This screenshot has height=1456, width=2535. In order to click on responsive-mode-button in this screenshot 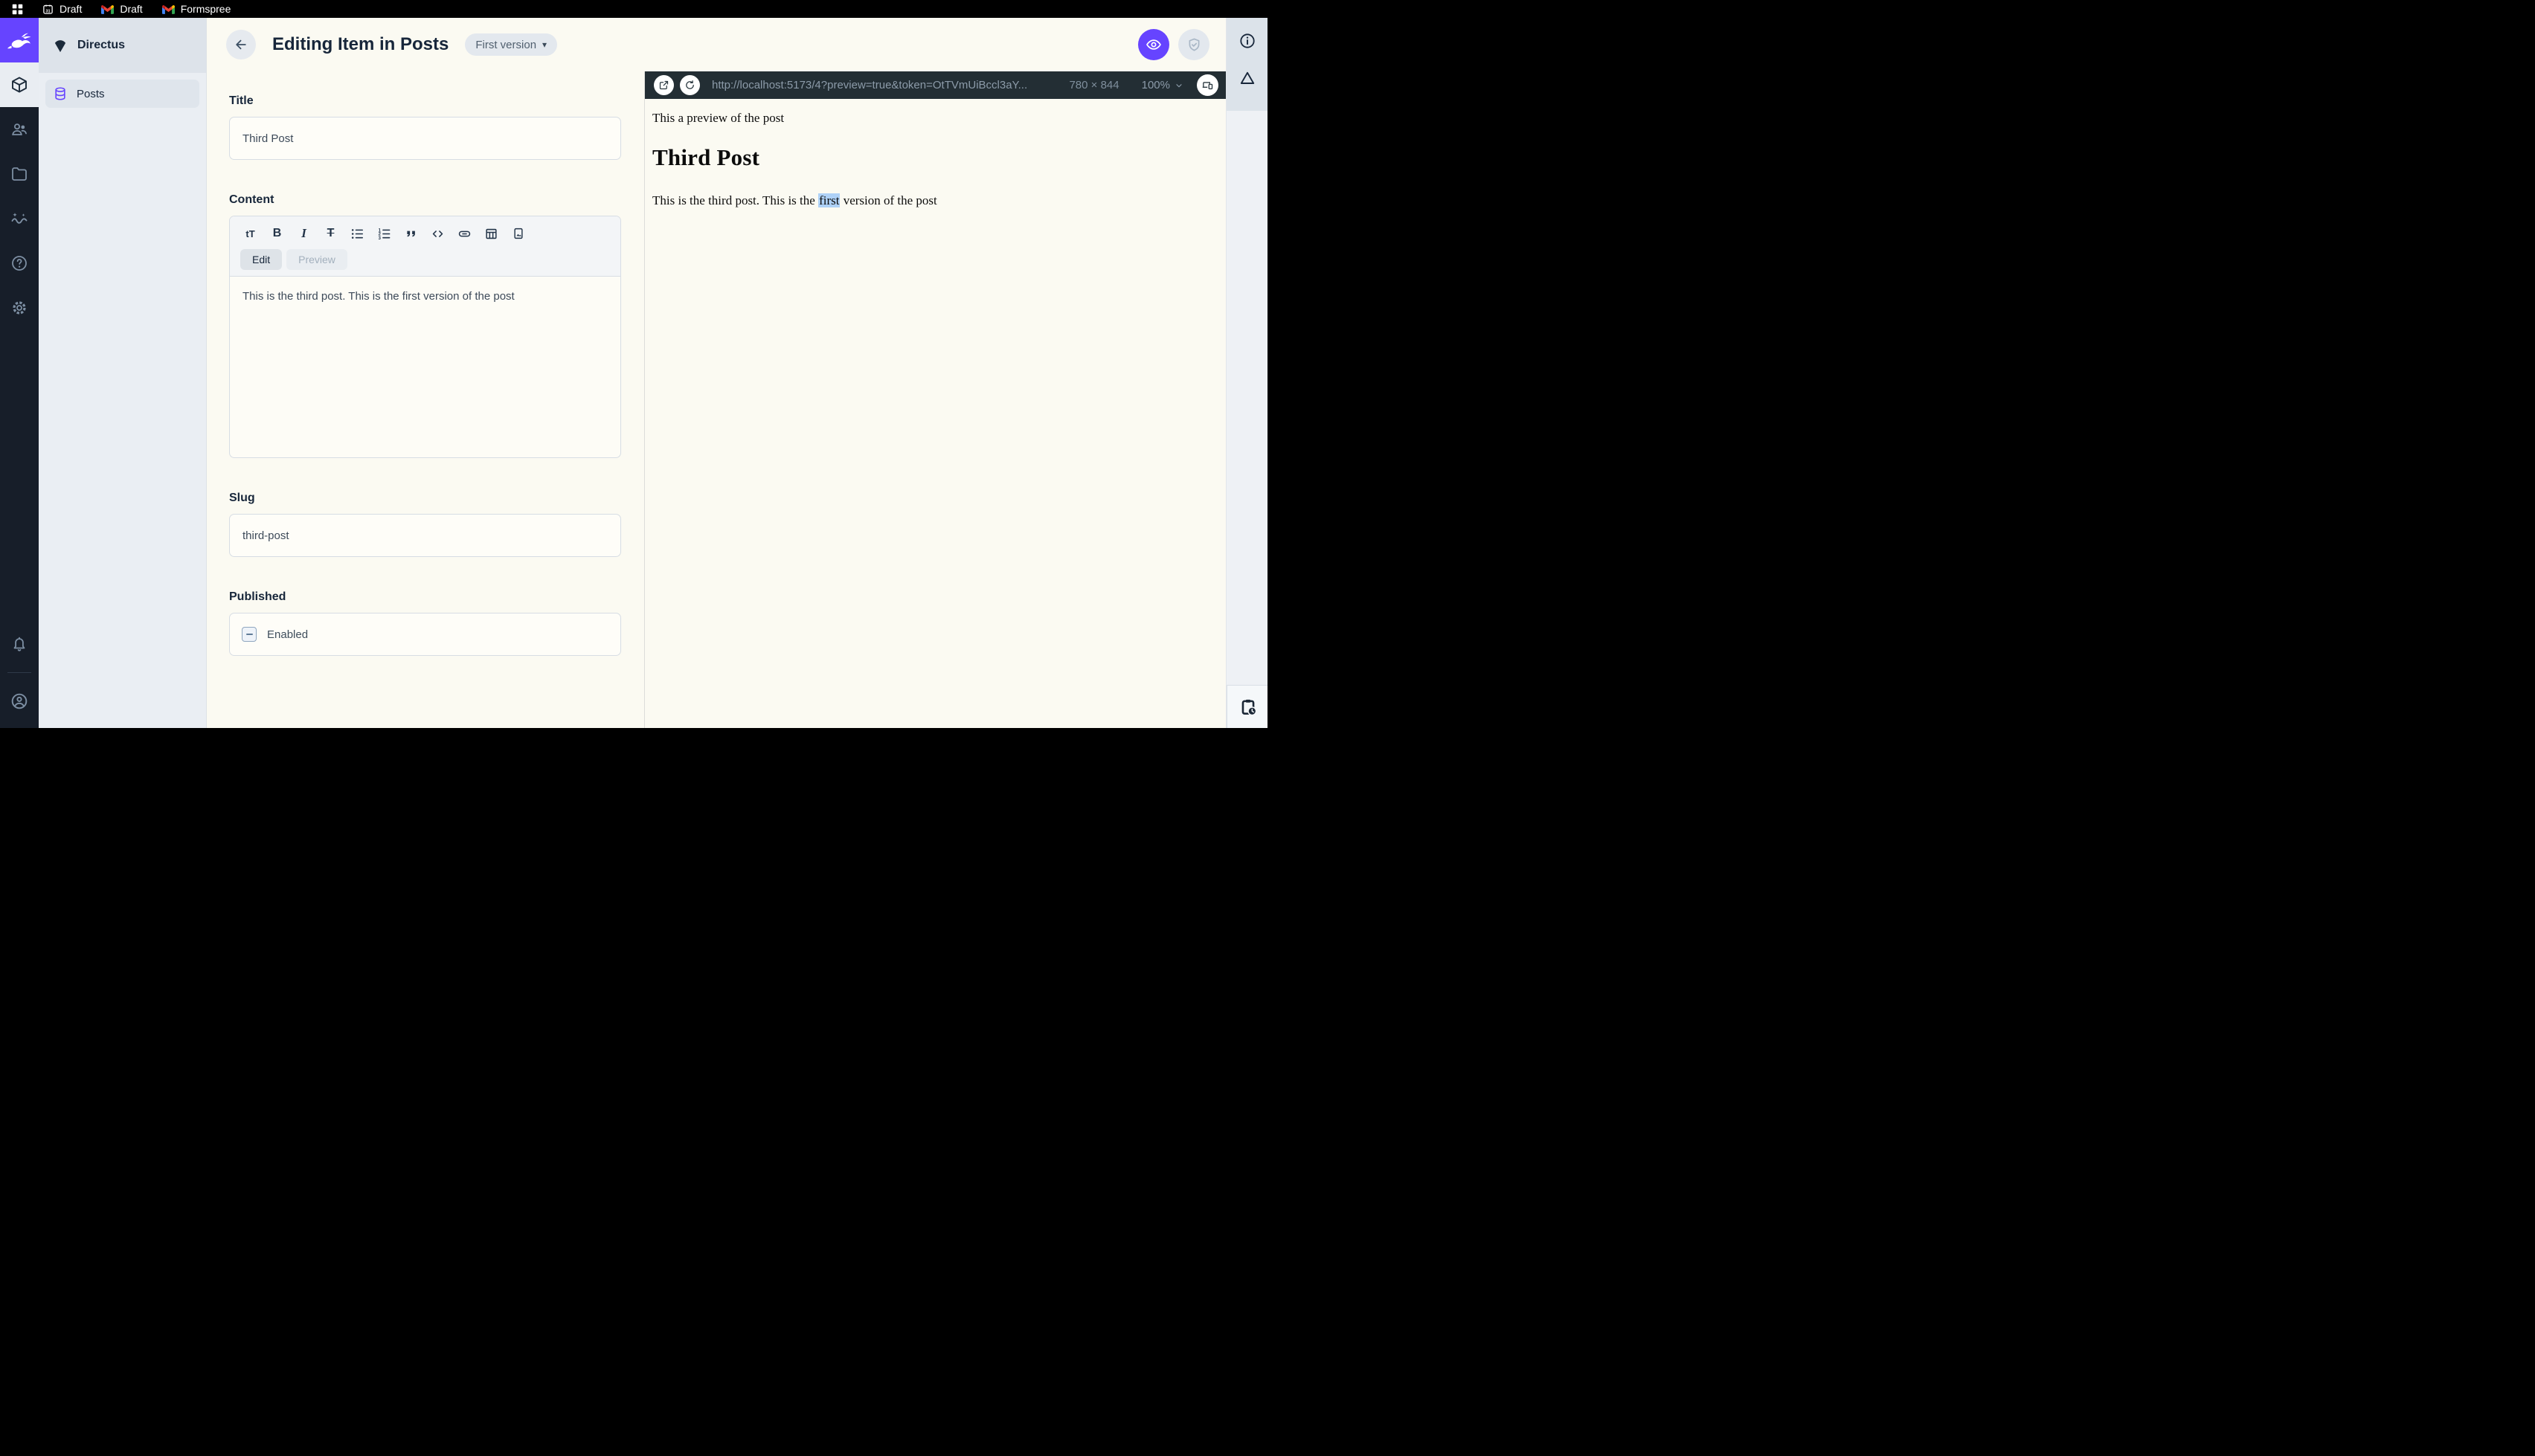, I will do `click(1207, 85)`.